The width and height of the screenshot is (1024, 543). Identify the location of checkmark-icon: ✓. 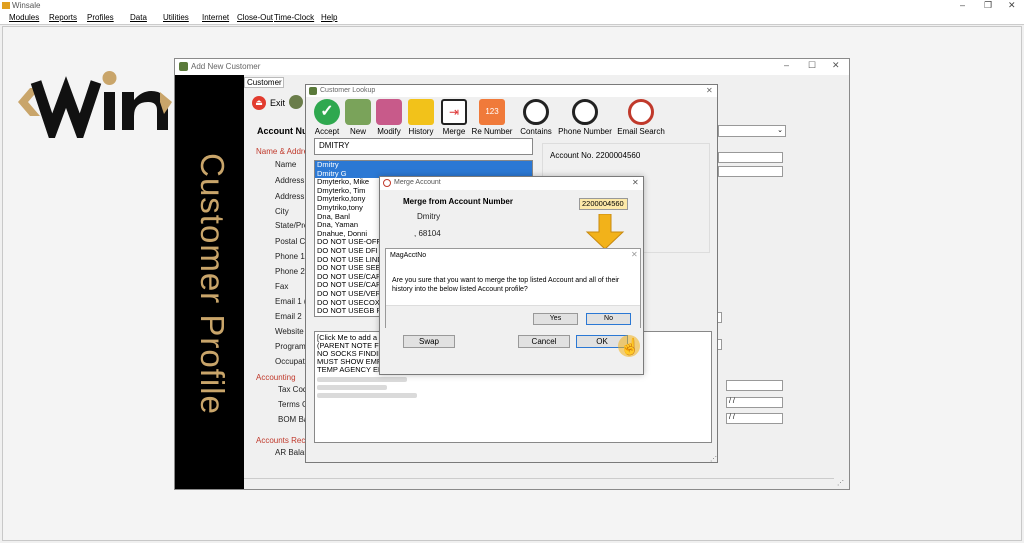
(327, 112).